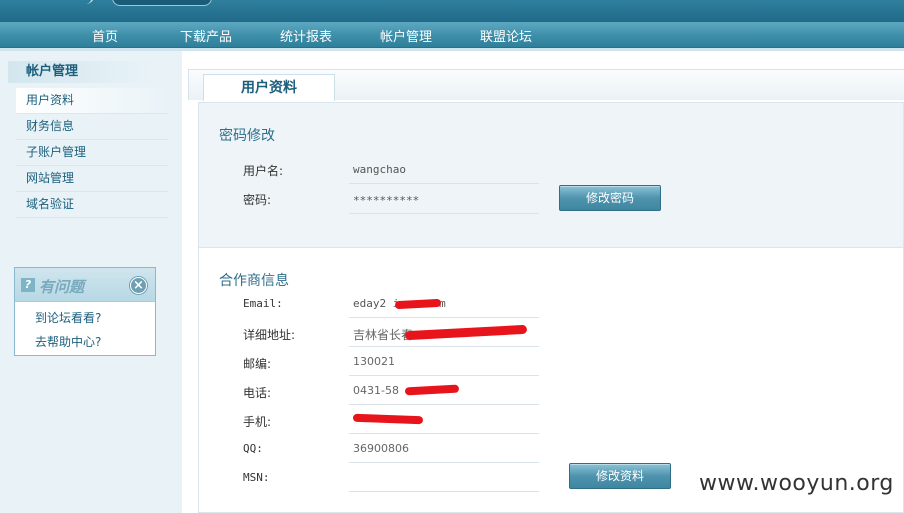  What do you see at coordinates (263, 171) in the screenshot?
I see `username-label: 用户名:` at bounding box center [263, 171].